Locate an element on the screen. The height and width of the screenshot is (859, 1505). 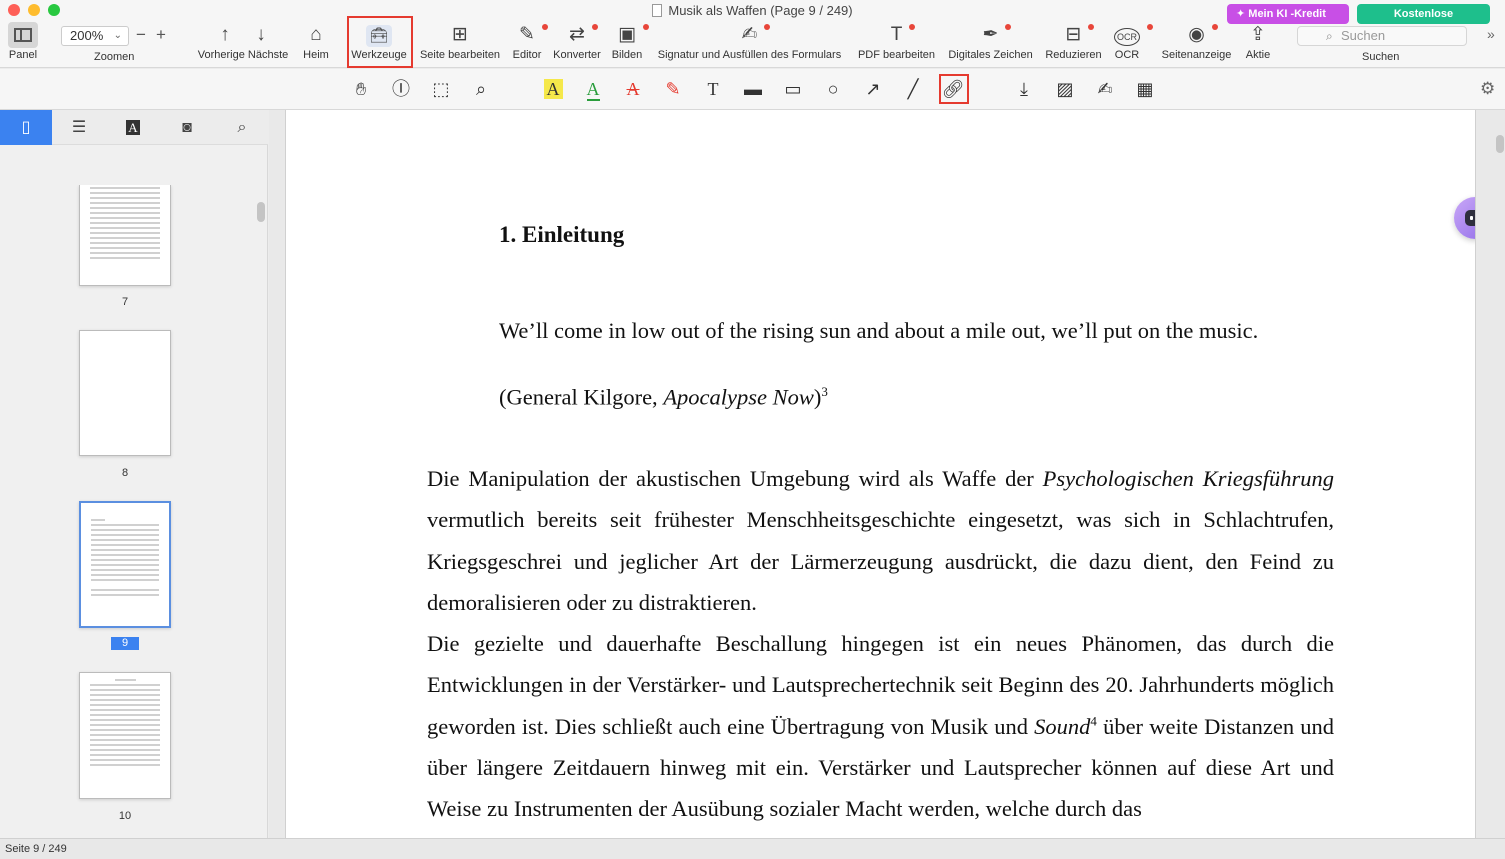
robot-icon is located at coordinates (1470, 218).